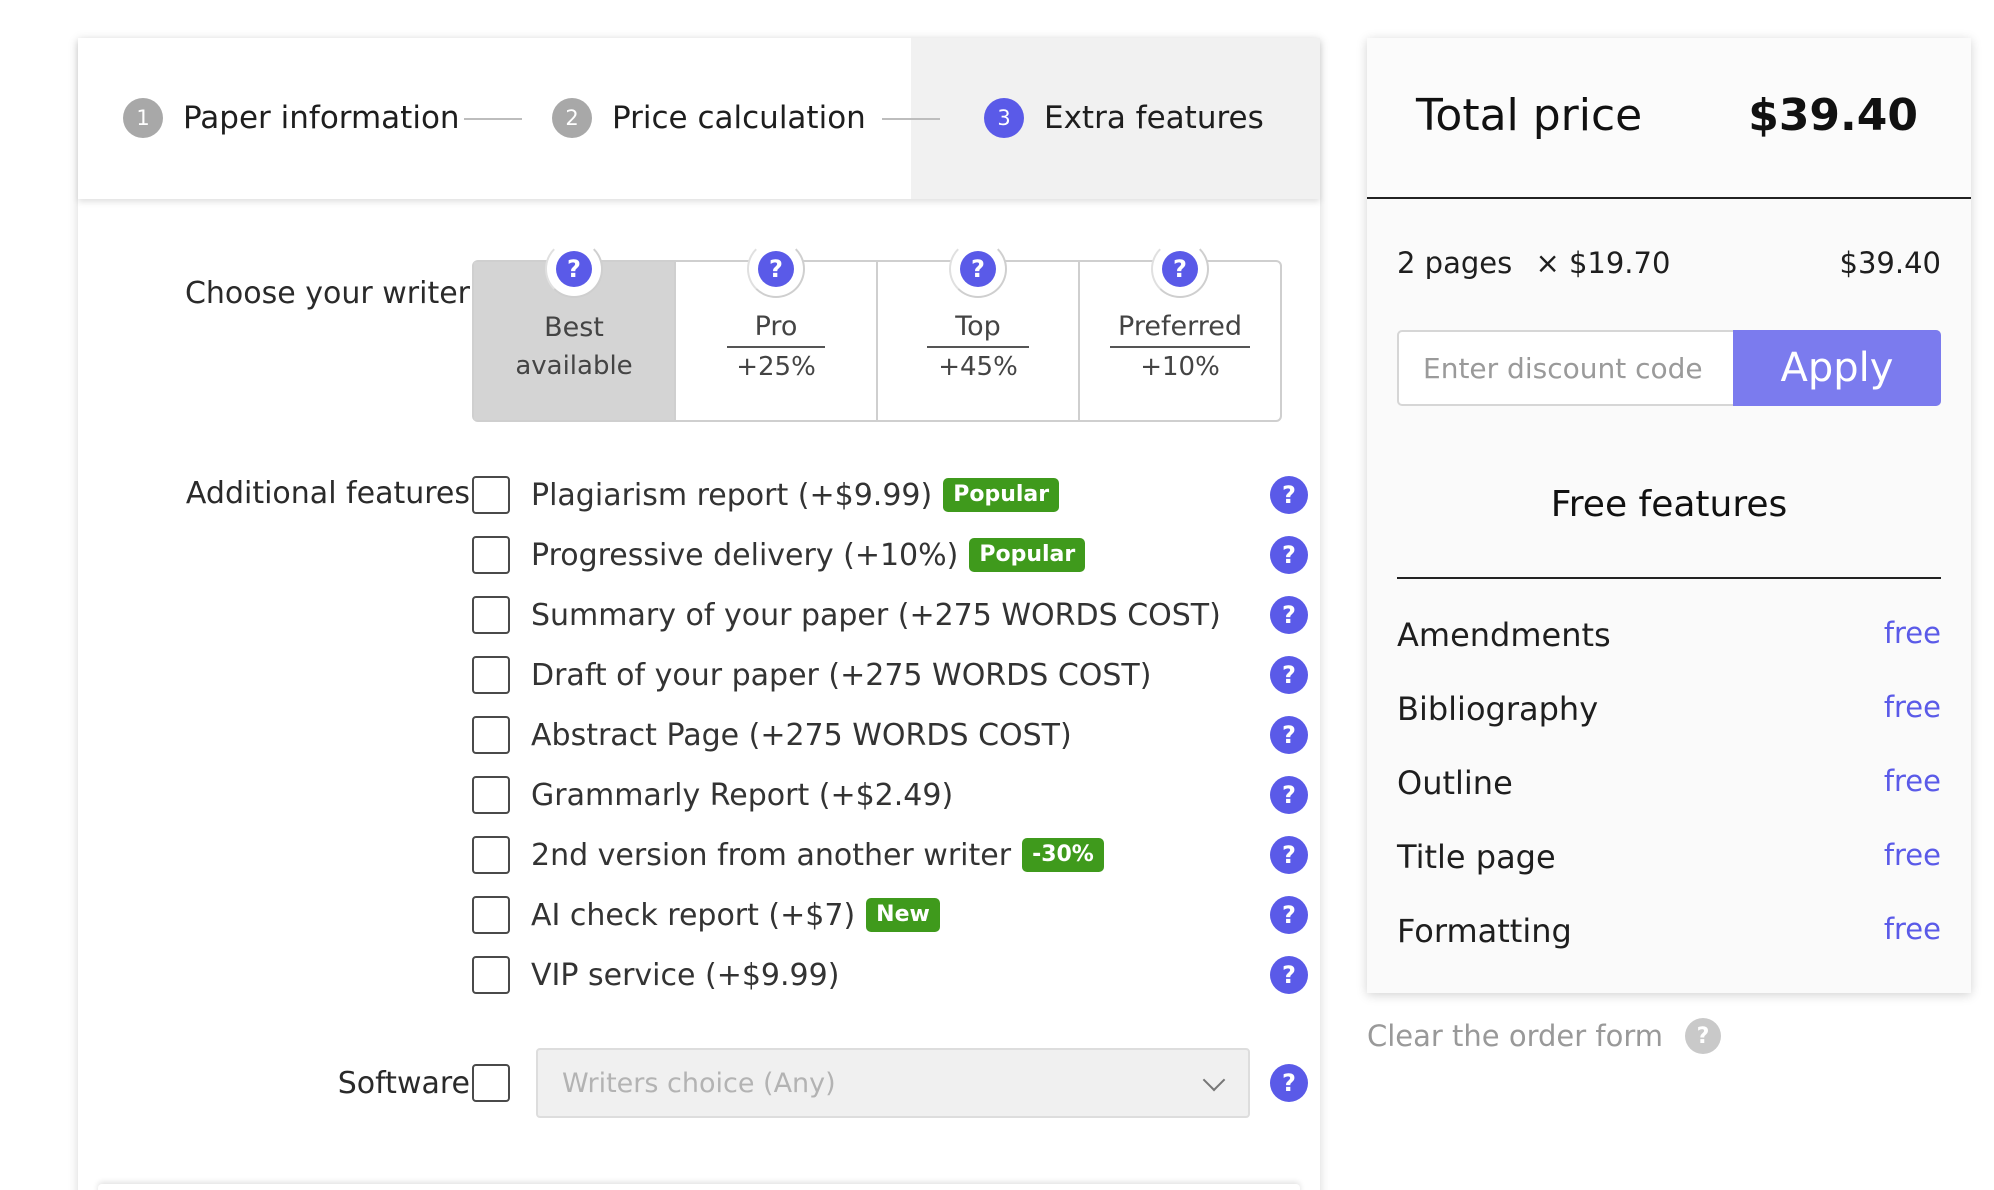 The height and width of the screenshot is (1190, 1994). What do you see at coordinates (1004, 118) in the screenshot?
I see `step-number: 3` at bounding box center [1004, 118].